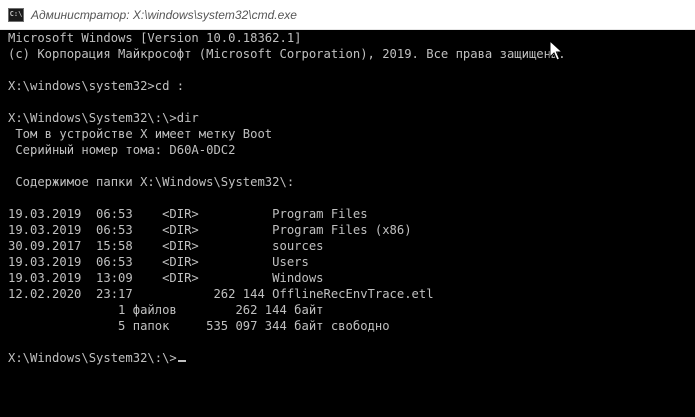 This screenshot has height=417, width=695. I want to click on command-prompt: X:\Windows\System32\:\>, so click(92, 358).